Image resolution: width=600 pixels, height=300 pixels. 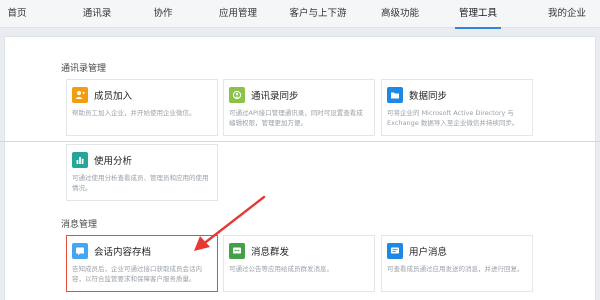 I want to click on tab-contacts: 通讯录, so click(x=97, y=14).